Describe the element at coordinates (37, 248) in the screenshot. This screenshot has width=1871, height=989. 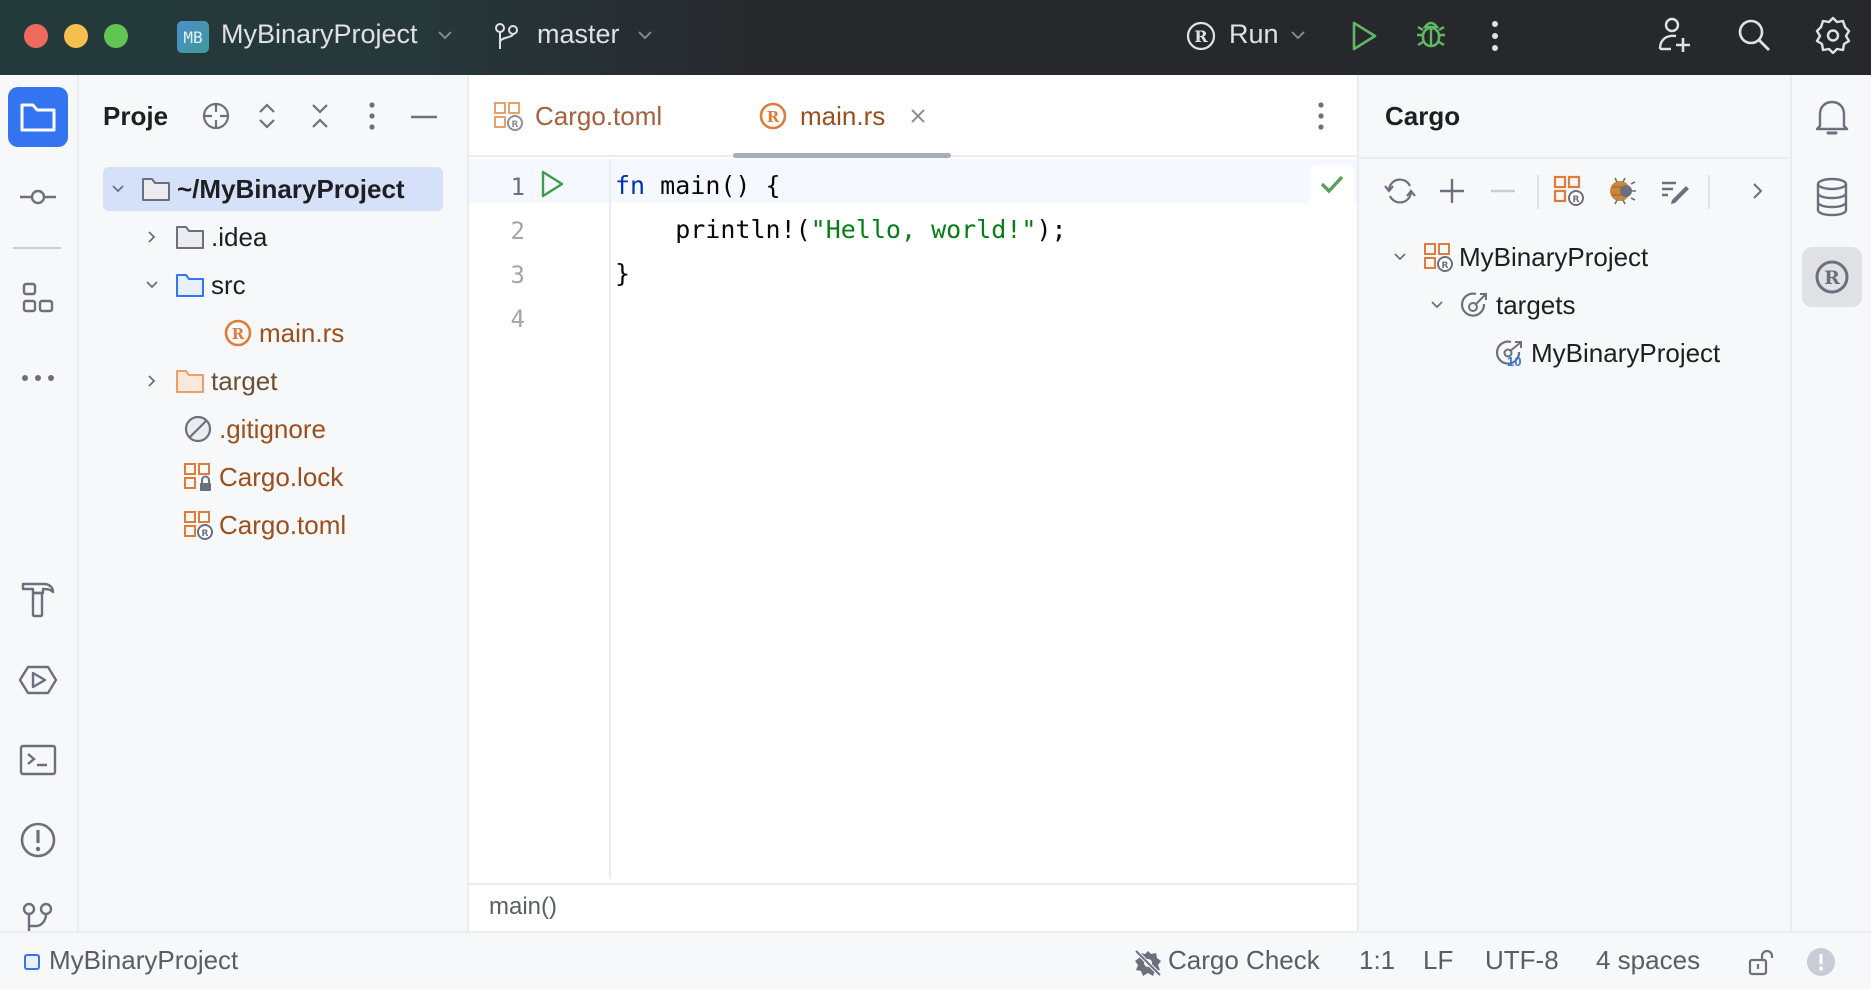
I see `strip-divider` at that location.